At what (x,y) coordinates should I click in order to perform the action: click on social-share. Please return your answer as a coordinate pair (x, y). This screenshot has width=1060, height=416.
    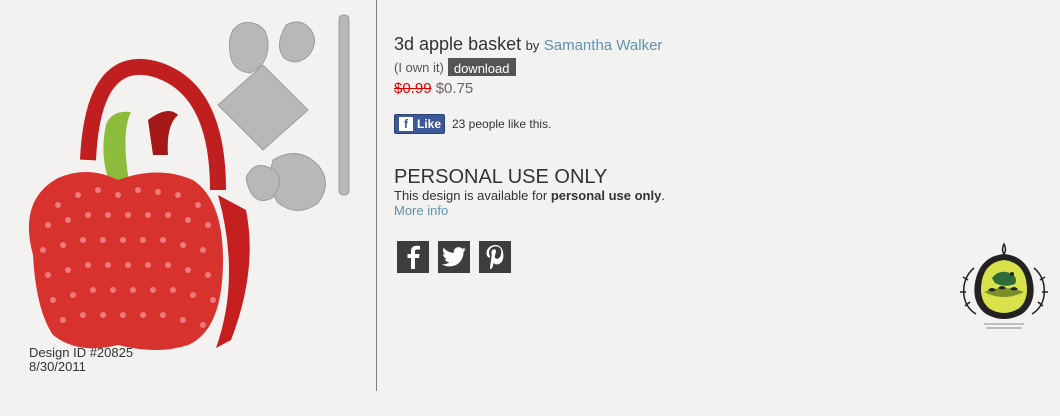
    Looking at the image, I should click on (454, 257).